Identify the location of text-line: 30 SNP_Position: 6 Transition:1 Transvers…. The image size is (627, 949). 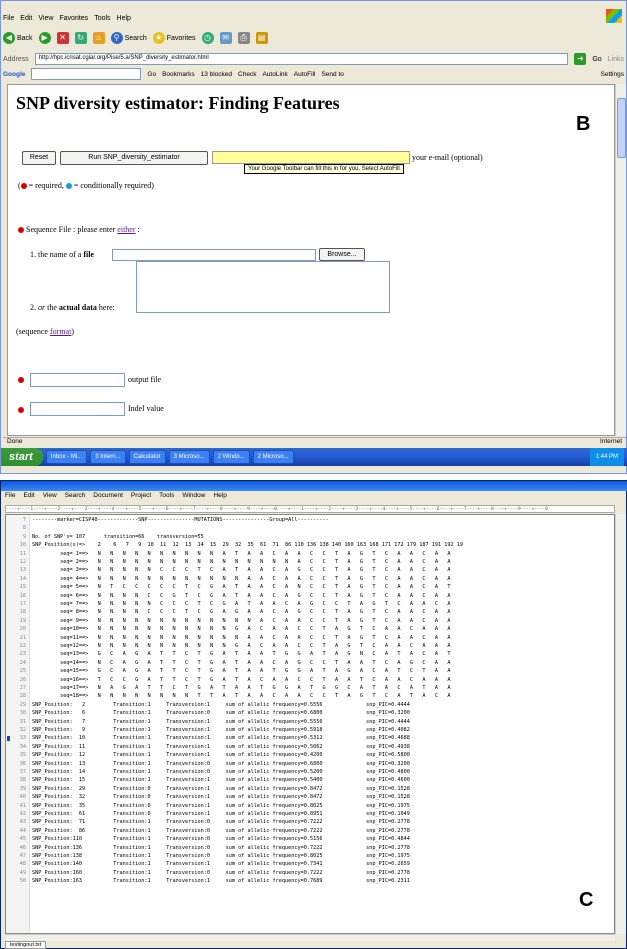
(310, 713).